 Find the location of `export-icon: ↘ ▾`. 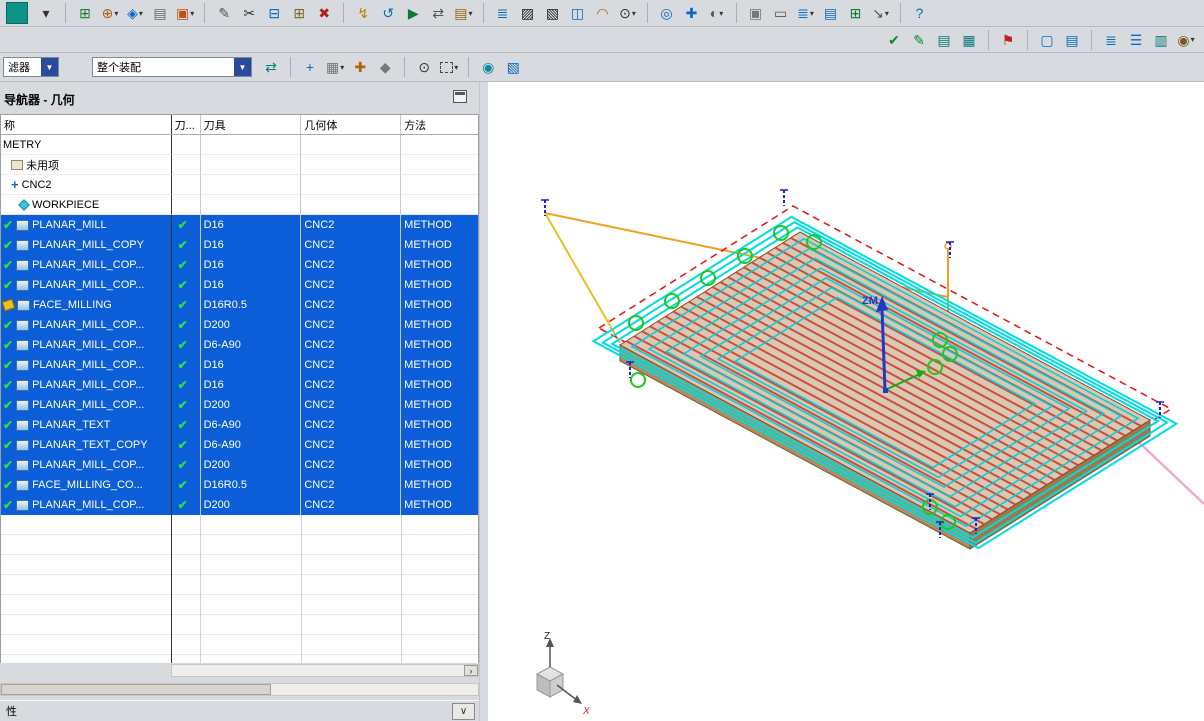

export-icon: ↘ ▾ is located at coordinates (881, 13).